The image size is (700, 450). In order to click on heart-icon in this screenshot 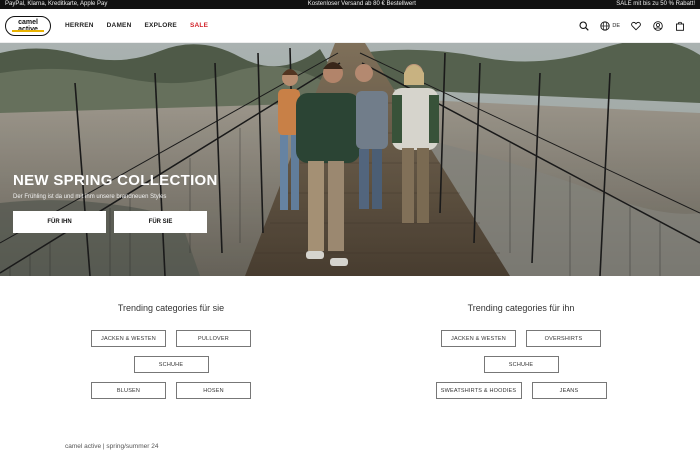, I will do `click(636, 26)`.